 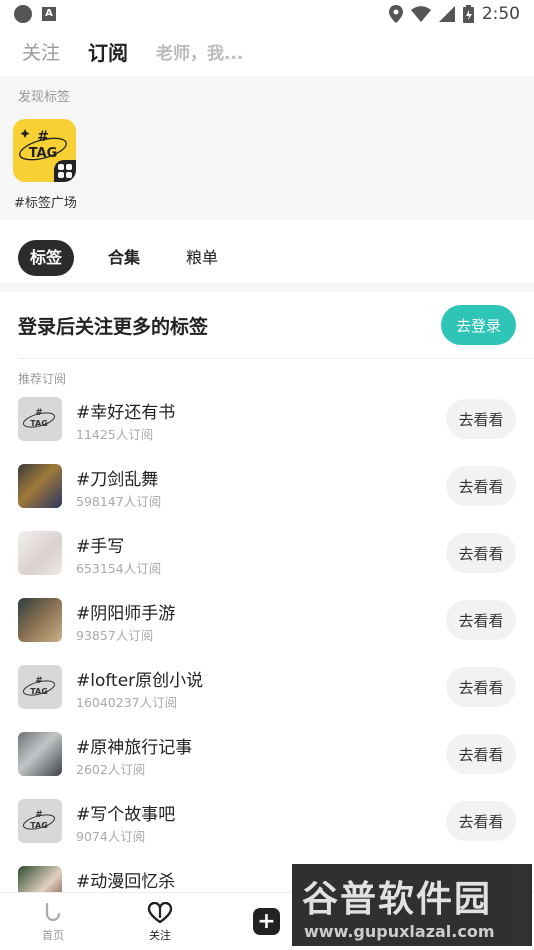 What do you see at coordinates (115, 635) in the screenshot?
I see `subscriber-count: 93857人订阅` at bounding box center [115, 635].